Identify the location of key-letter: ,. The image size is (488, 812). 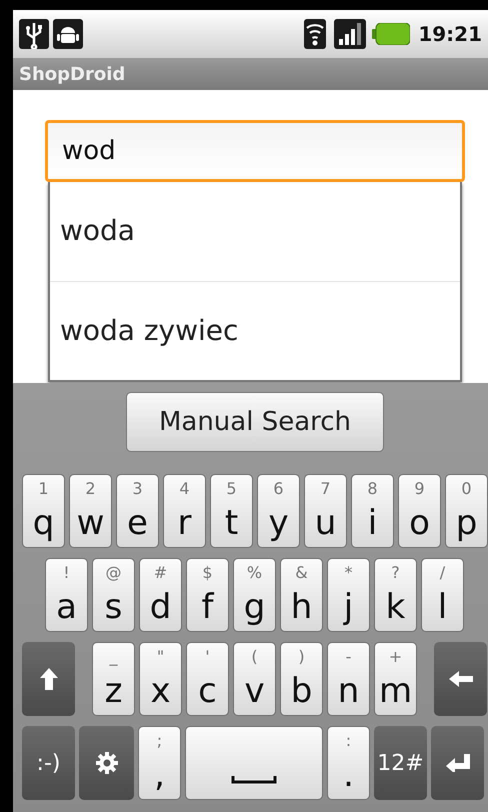
(159, 775).